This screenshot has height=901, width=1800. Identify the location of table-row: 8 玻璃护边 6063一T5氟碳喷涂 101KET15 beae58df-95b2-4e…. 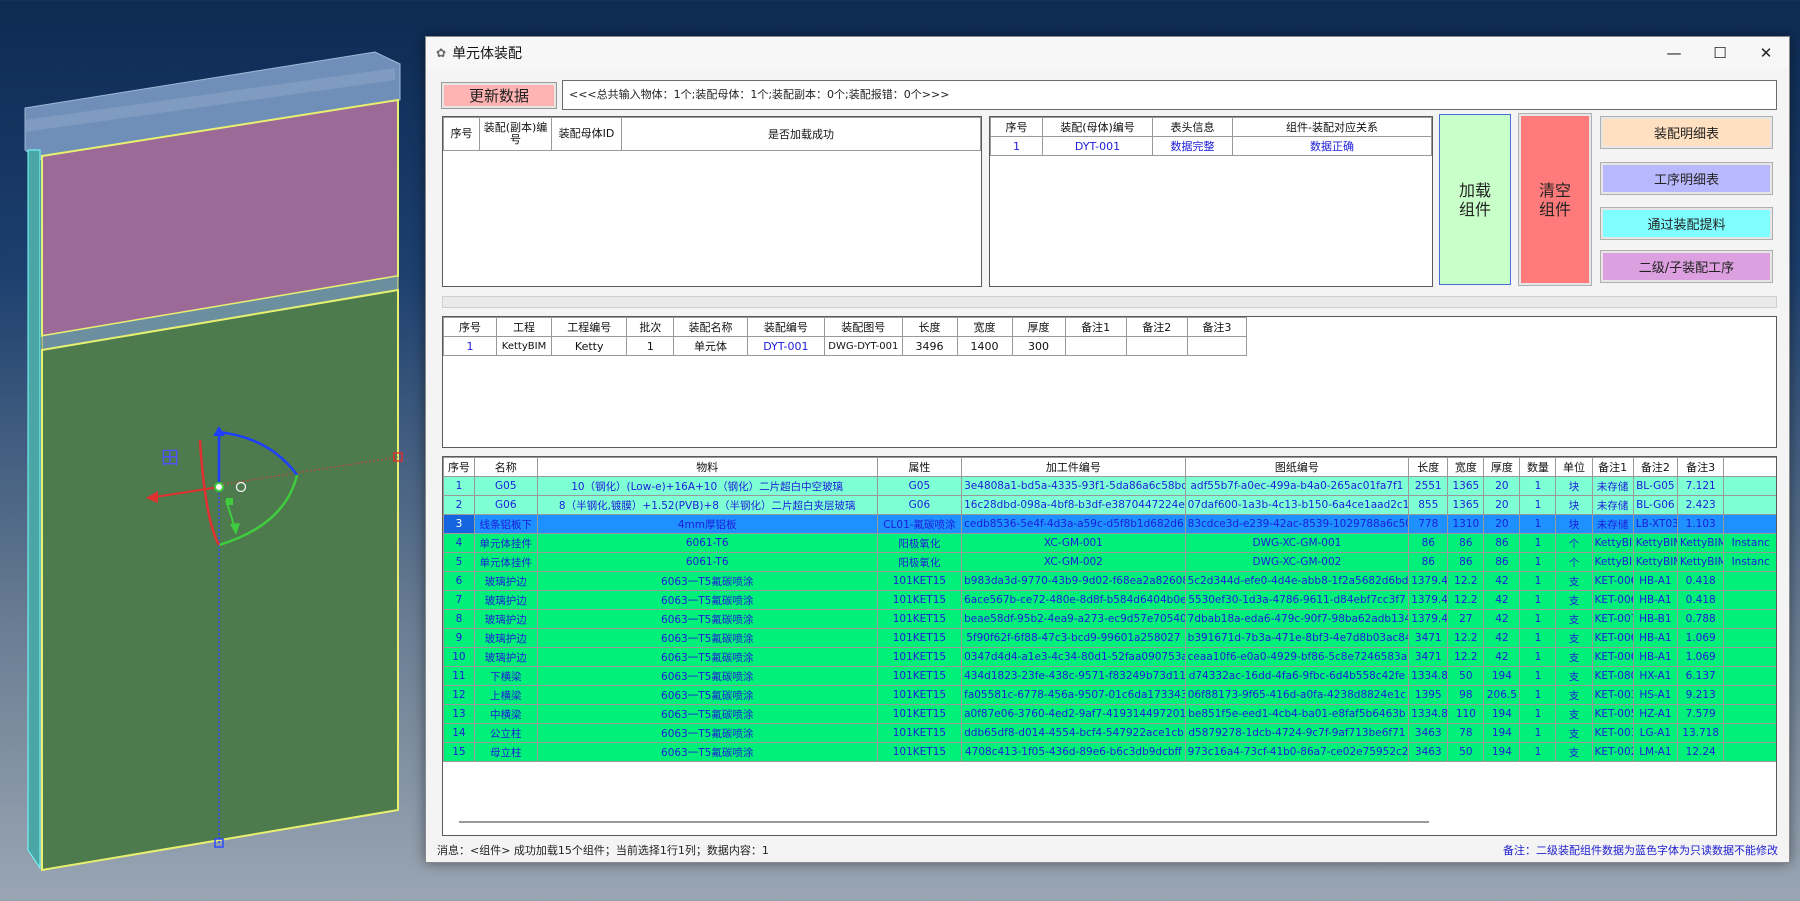
(1109, 619).